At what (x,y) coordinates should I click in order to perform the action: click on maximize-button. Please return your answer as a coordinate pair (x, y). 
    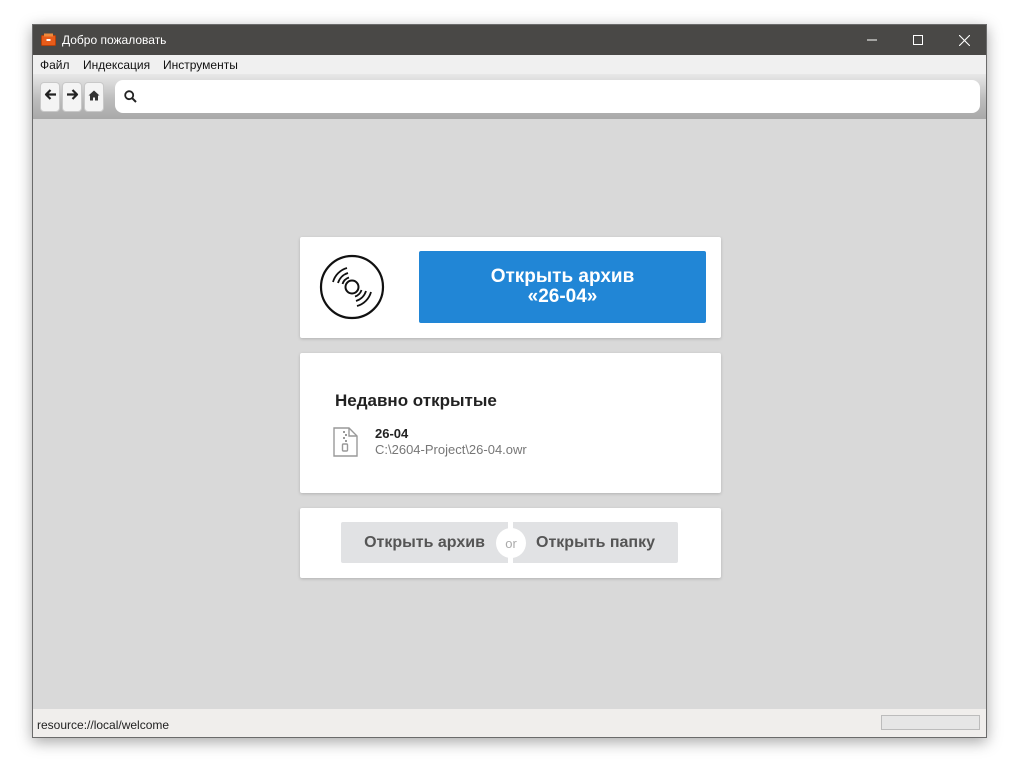
    Looking at the image, I should click on (918, 40).